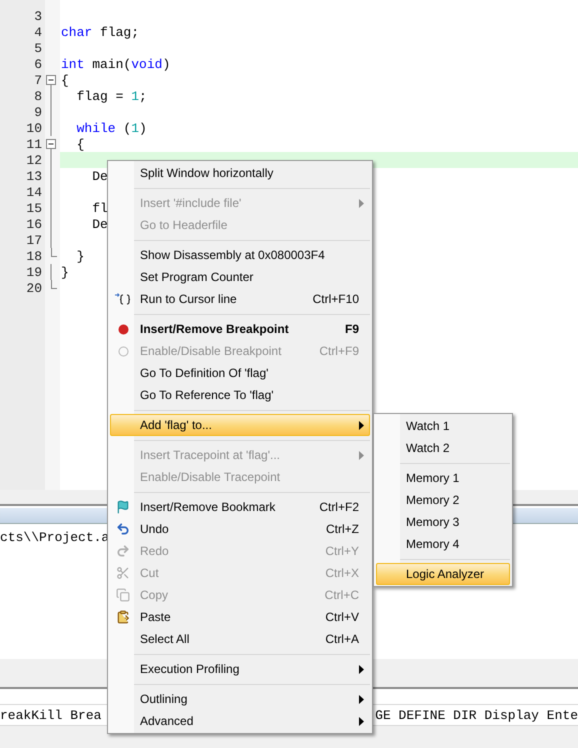  What do you see at coordinates (38, 64) in the screenshot?
I see `line-number: 6` at bounding box center [38, 64].